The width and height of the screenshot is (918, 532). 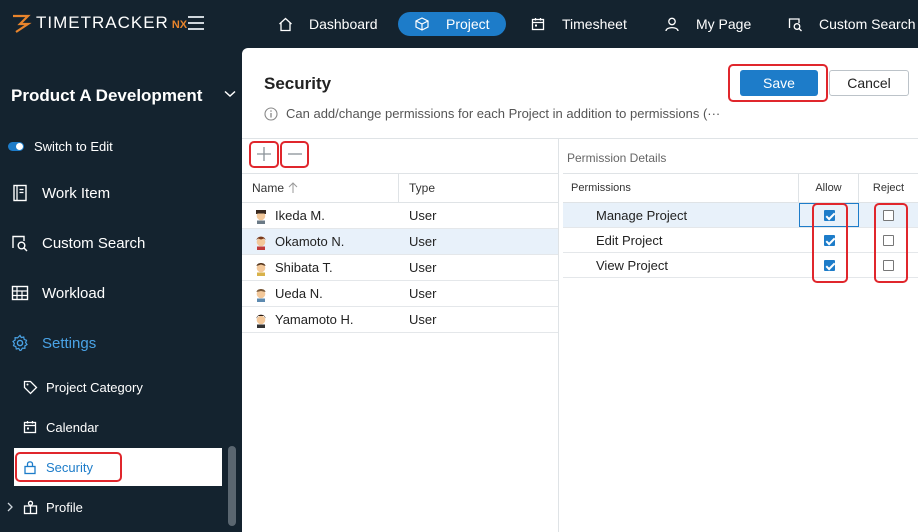 What do you see at coordinates (16, 146) in the screenshot?
I see `toggle-switch-icon` at bounding box center [16, 146].